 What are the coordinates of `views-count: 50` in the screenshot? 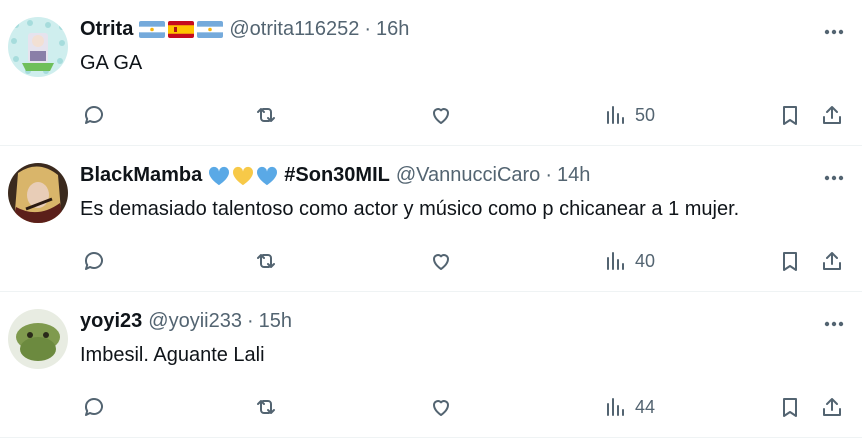 It's located at (645, 114).